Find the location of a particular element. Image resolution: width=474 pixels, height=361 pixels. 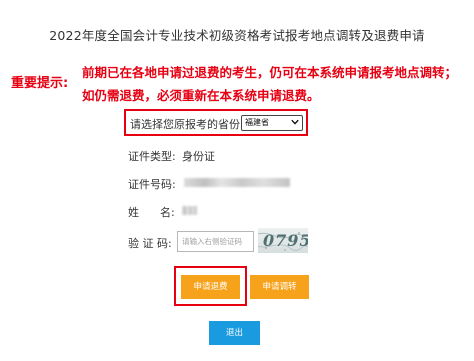

province-label: 请选择您原报考的省份: is located at coordinates (187, 124).